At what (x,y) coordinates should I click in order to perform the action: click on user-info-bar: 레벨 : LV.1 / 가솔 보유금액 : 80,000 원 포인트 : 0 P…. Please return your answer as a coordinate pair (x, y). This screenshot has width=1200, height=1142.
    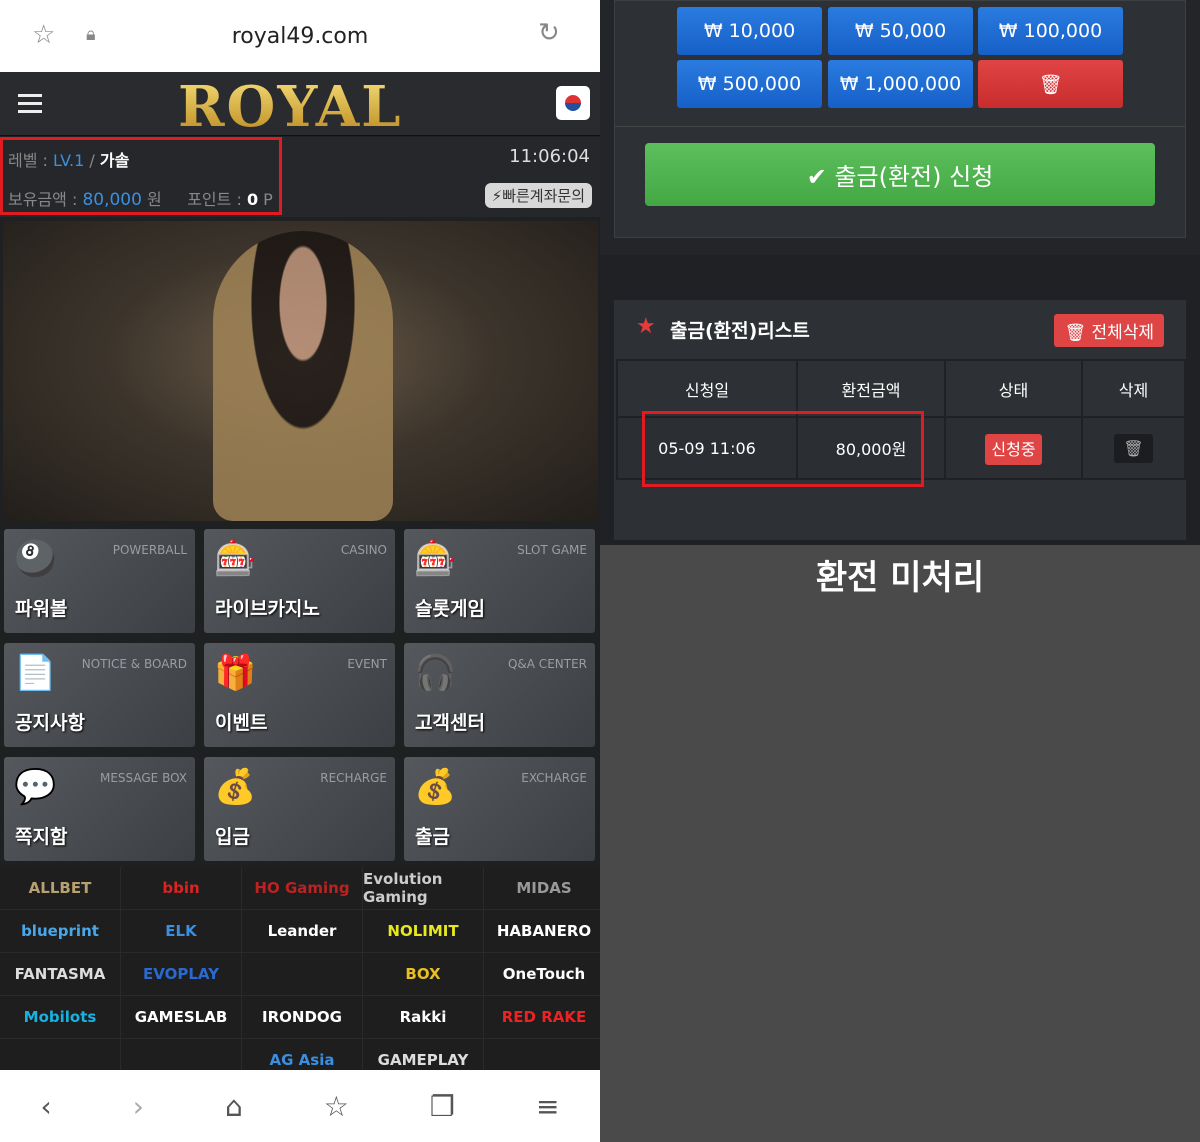
    Looking at the image, I should click on (300, 177).